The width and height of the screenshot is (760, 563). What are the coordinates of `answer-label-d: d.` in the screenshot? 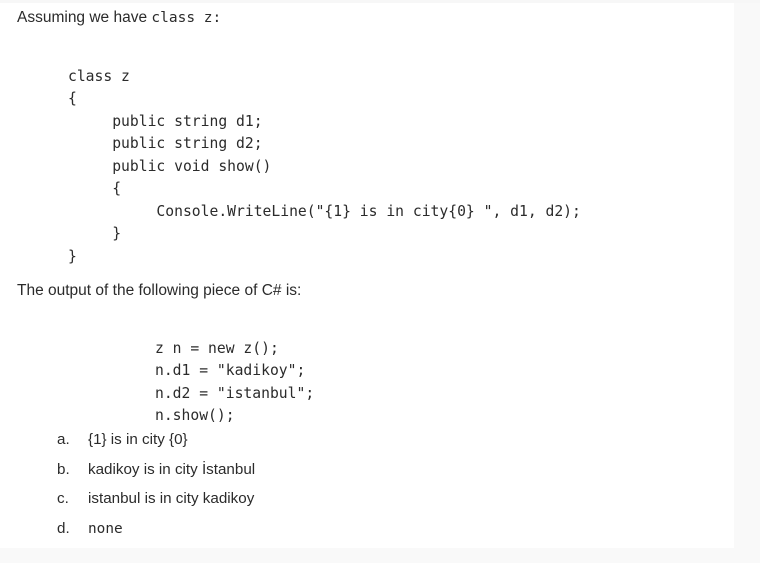 It's located at (63, 528).